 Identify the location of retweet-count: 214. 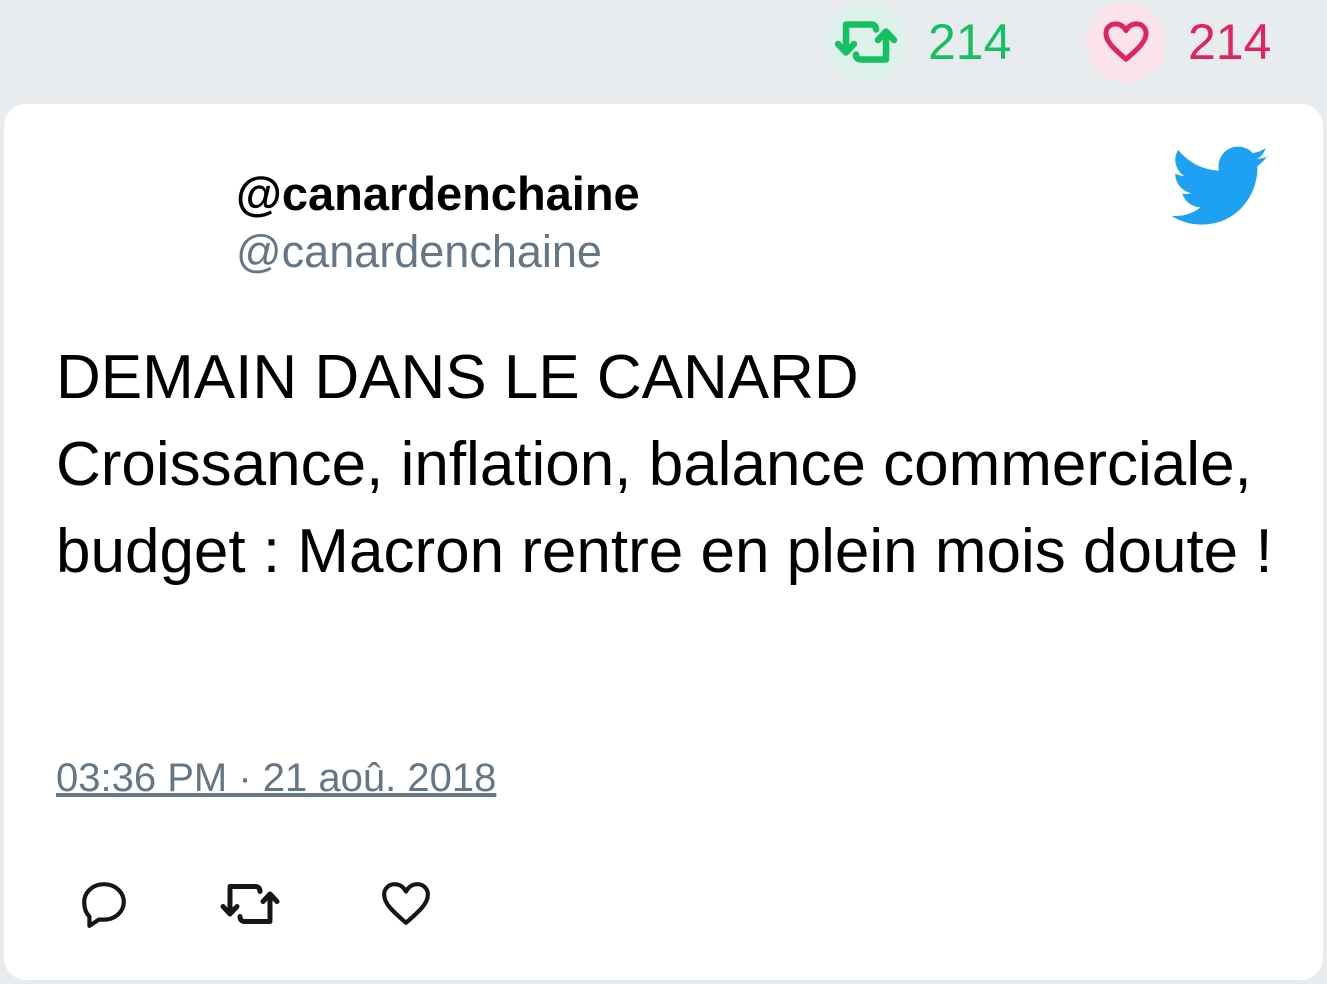
(970, 42).